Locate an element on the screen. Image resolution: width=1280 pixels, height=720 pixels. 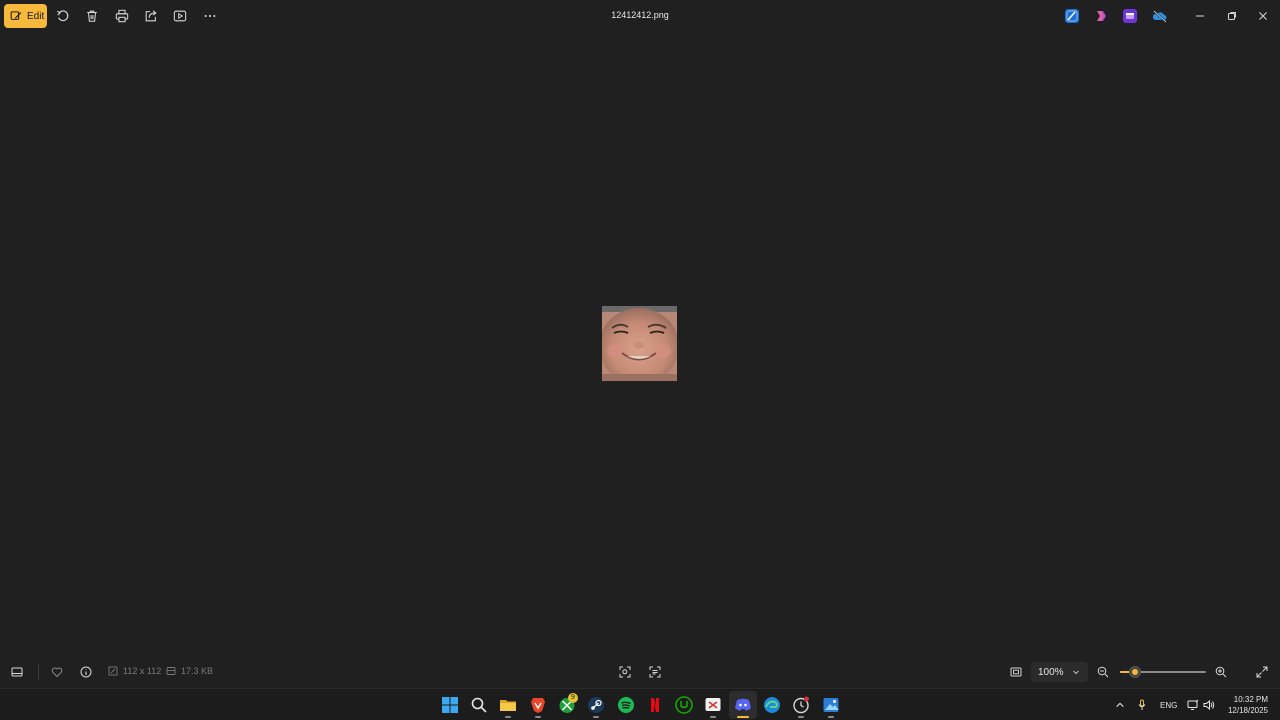
edge-icon is located at coordinates (772, 705).